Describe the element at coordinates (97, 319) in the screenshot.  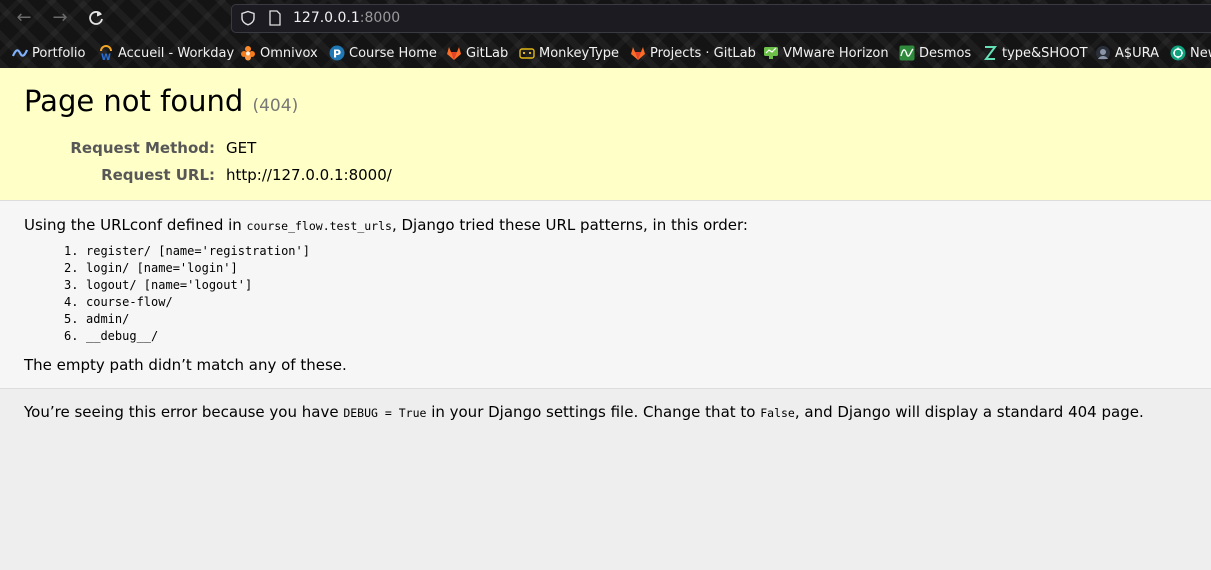
I see `url-pattern-item: 5. admin/` at that location.